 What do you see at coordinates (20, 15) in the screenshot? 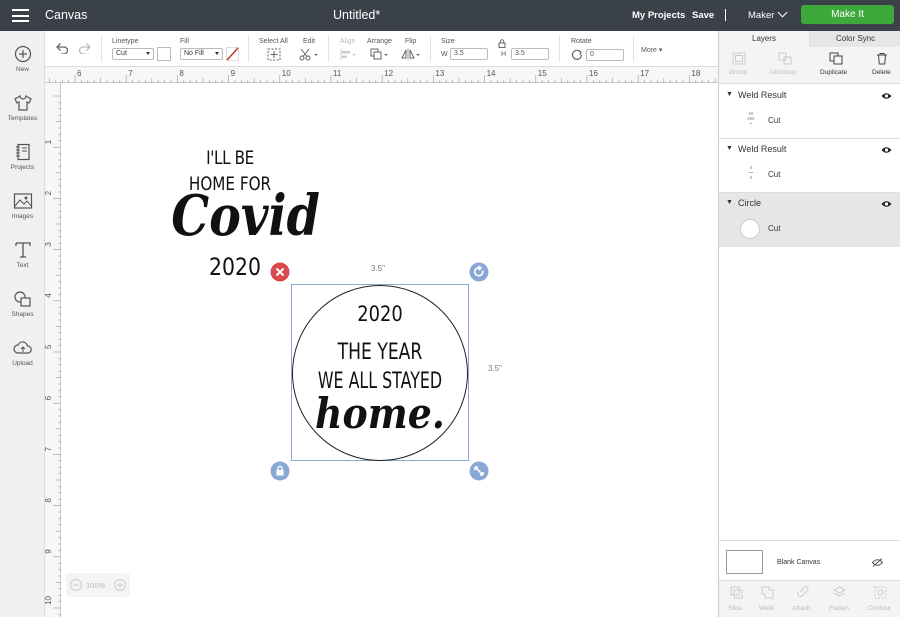
I see `menu-icon` at bounding box center [20, 15].